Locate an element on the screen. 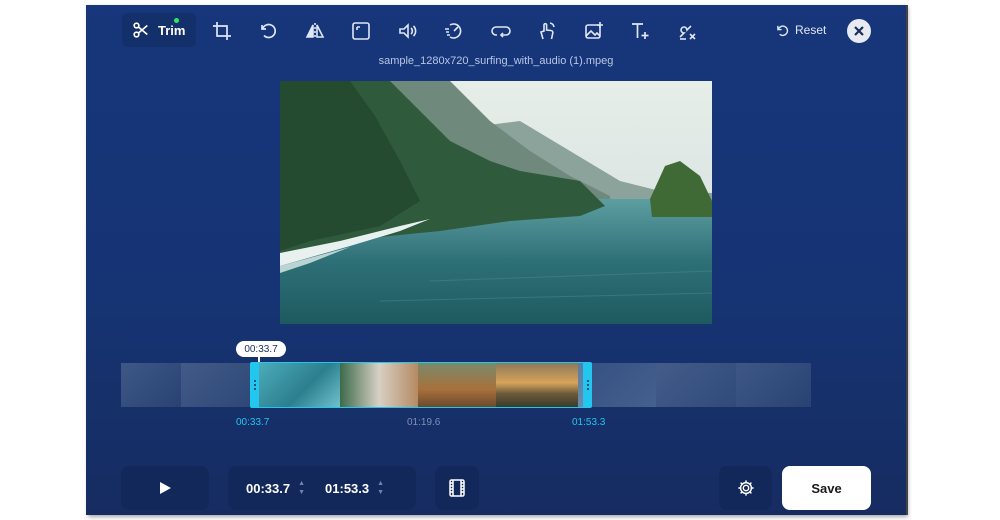 This screenshot has width=1000, height=520. start-time-stepper: ▲ ▼ is located at coordinates (301, 488).